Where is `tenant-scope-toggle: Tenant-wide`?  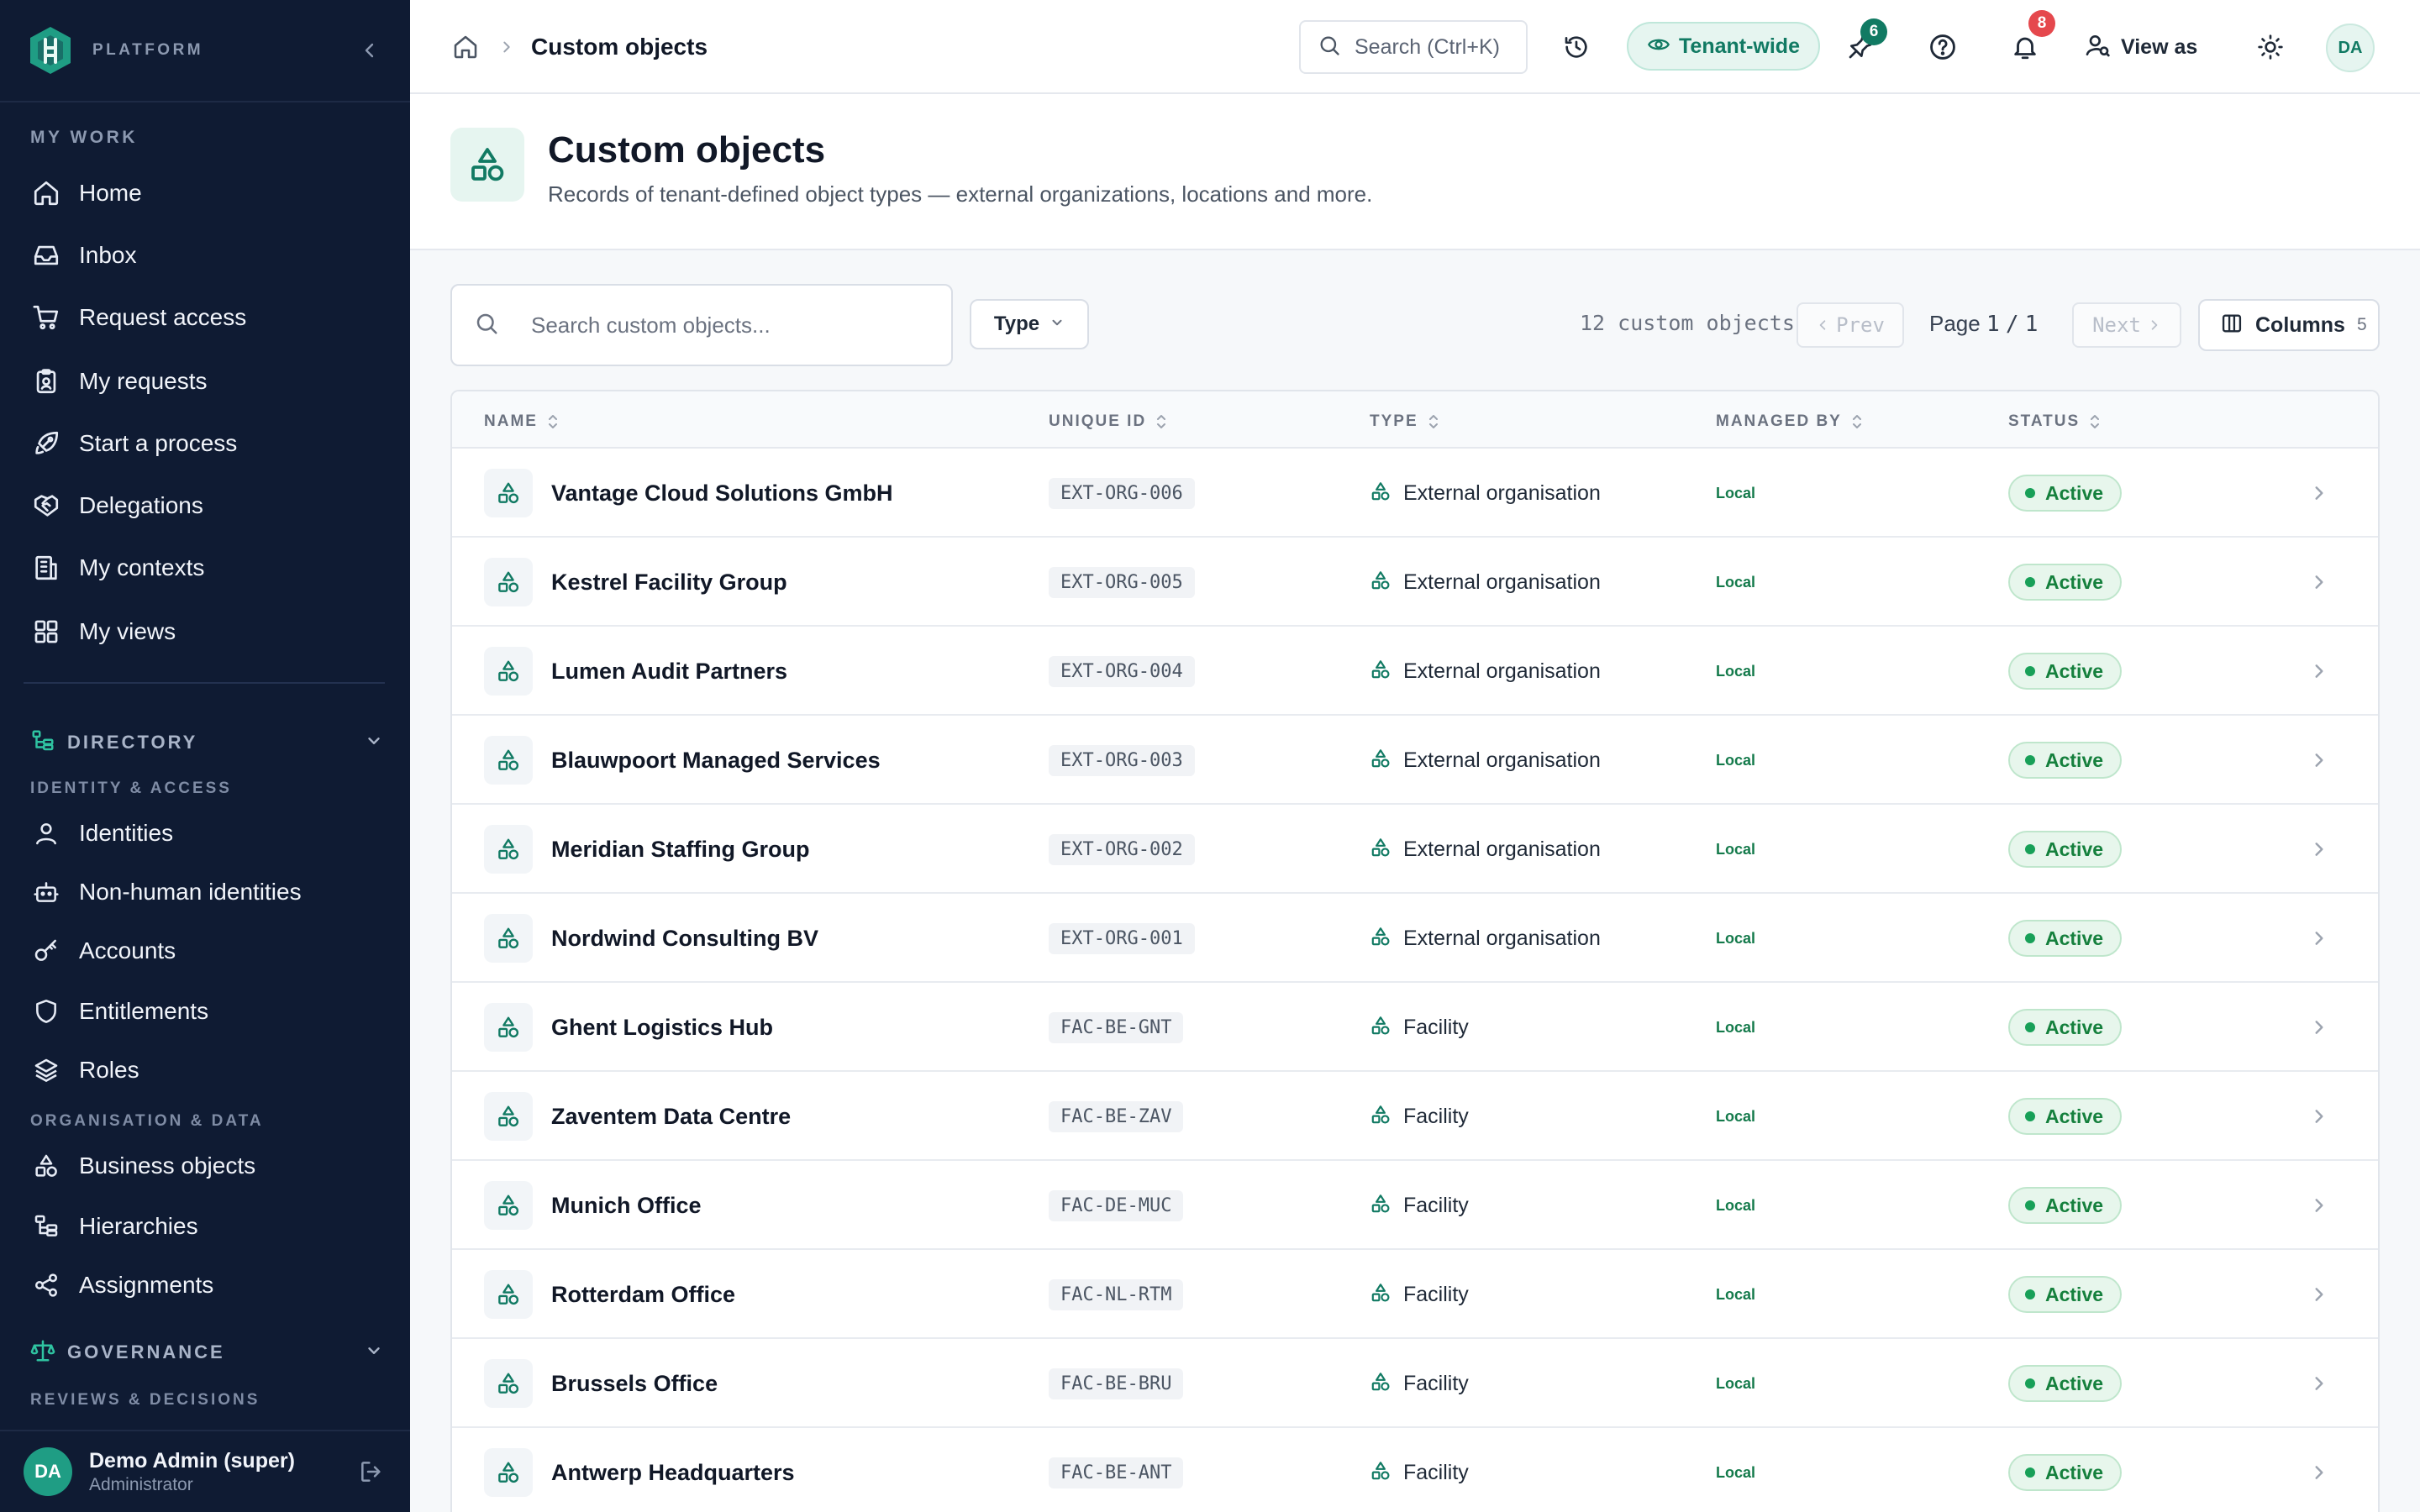 tenant-scope-toggle: Tenant-wide is located at coordinates (1724, 46).